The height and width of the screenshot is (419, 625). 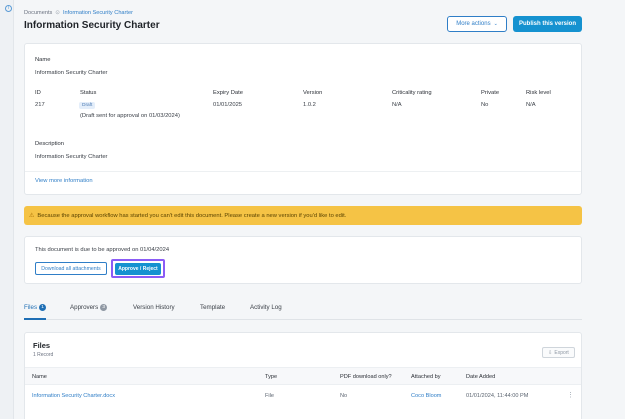 I want to click on status-note: (Draft sent for approval on 01/03/2024), so click(x=130, y=116).